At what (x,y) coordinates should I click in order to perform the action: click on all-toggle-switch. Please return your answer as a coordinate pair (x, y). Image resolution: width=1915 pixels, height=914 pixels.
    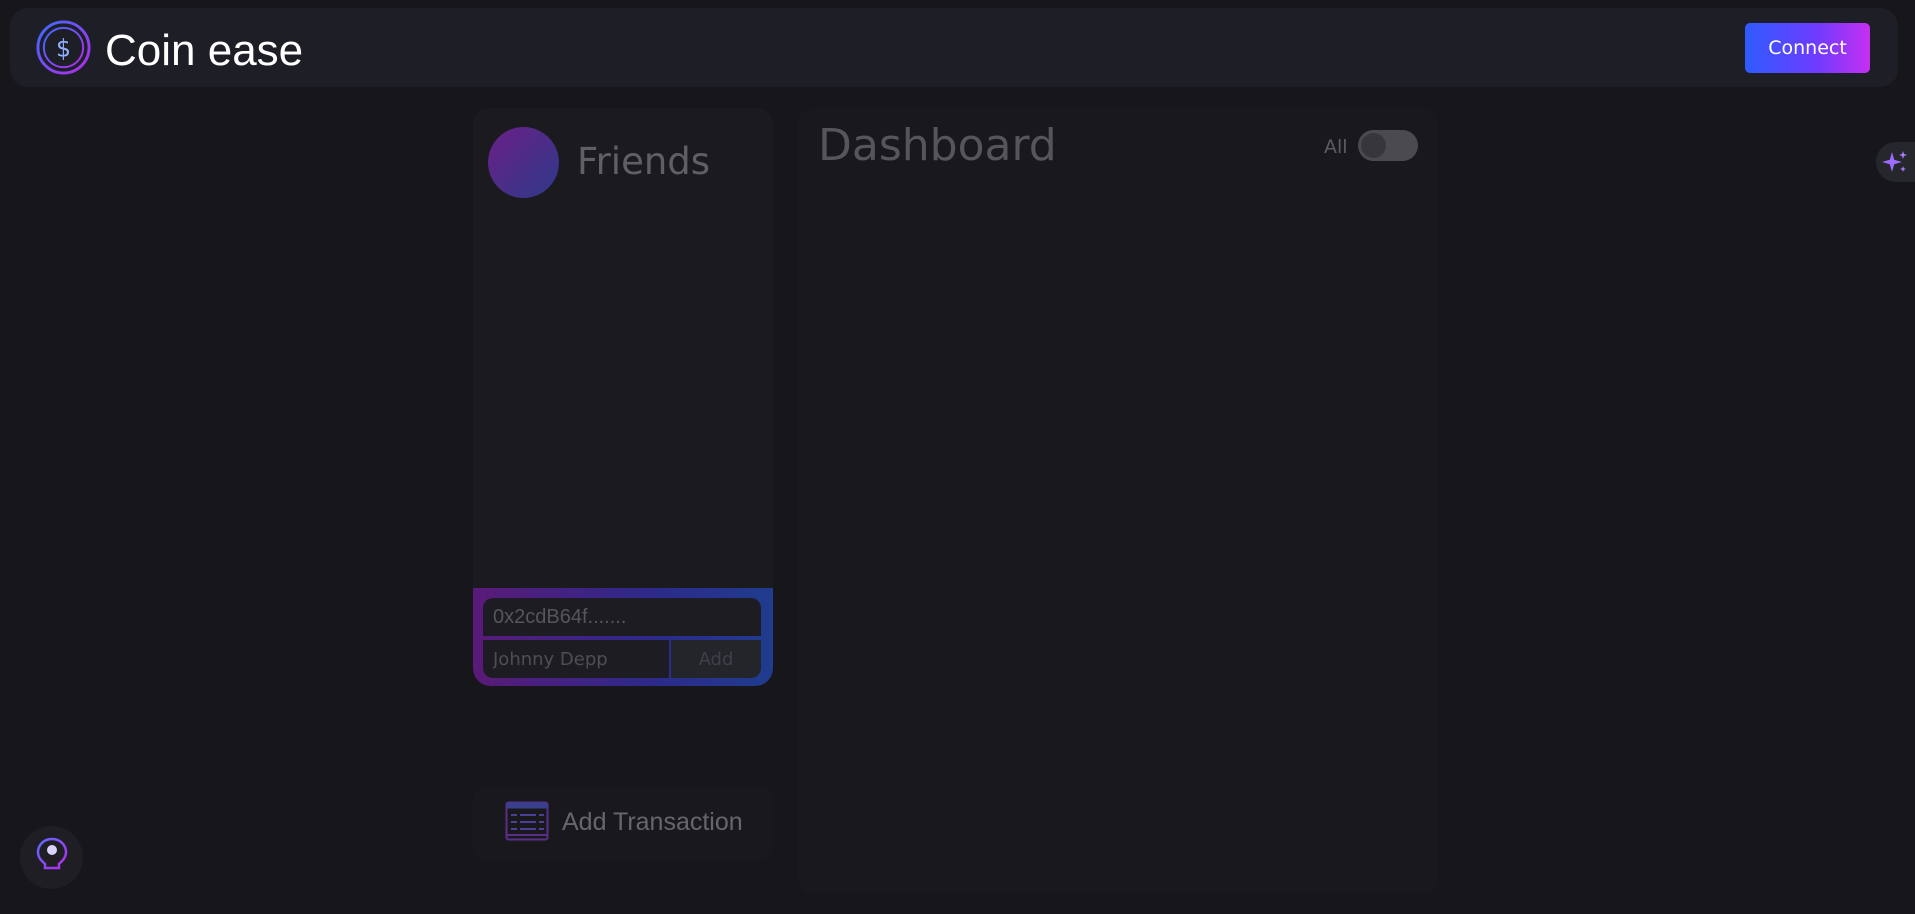
    Looking at the image, I should click on (1388, 145).